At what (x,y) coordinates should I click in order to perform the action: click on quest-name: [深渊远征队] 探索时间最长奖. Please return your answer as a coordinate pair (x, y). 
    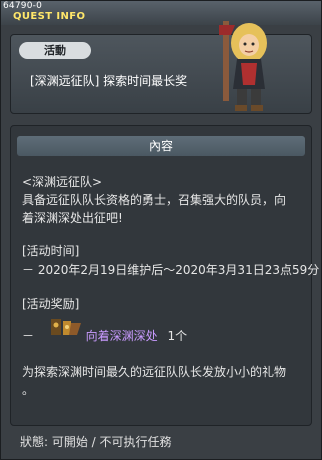
    Looking at the image, I should click on (109, 81).